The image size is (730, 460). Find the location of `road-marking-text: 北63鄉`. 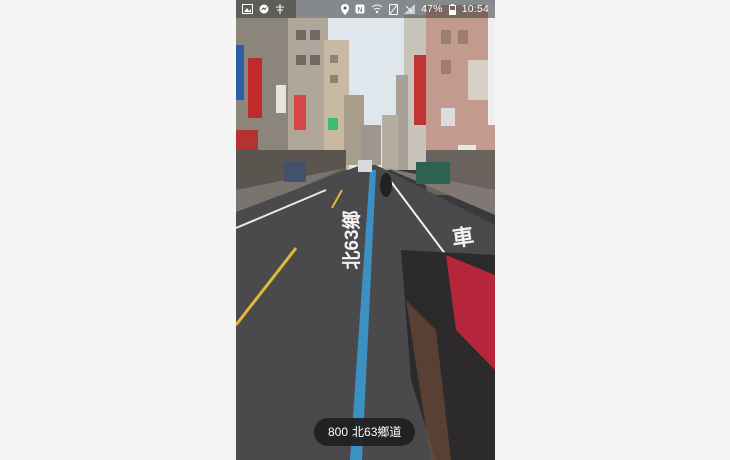

road-marking-text: 北63鄉 is located at coordinates (351, 239).